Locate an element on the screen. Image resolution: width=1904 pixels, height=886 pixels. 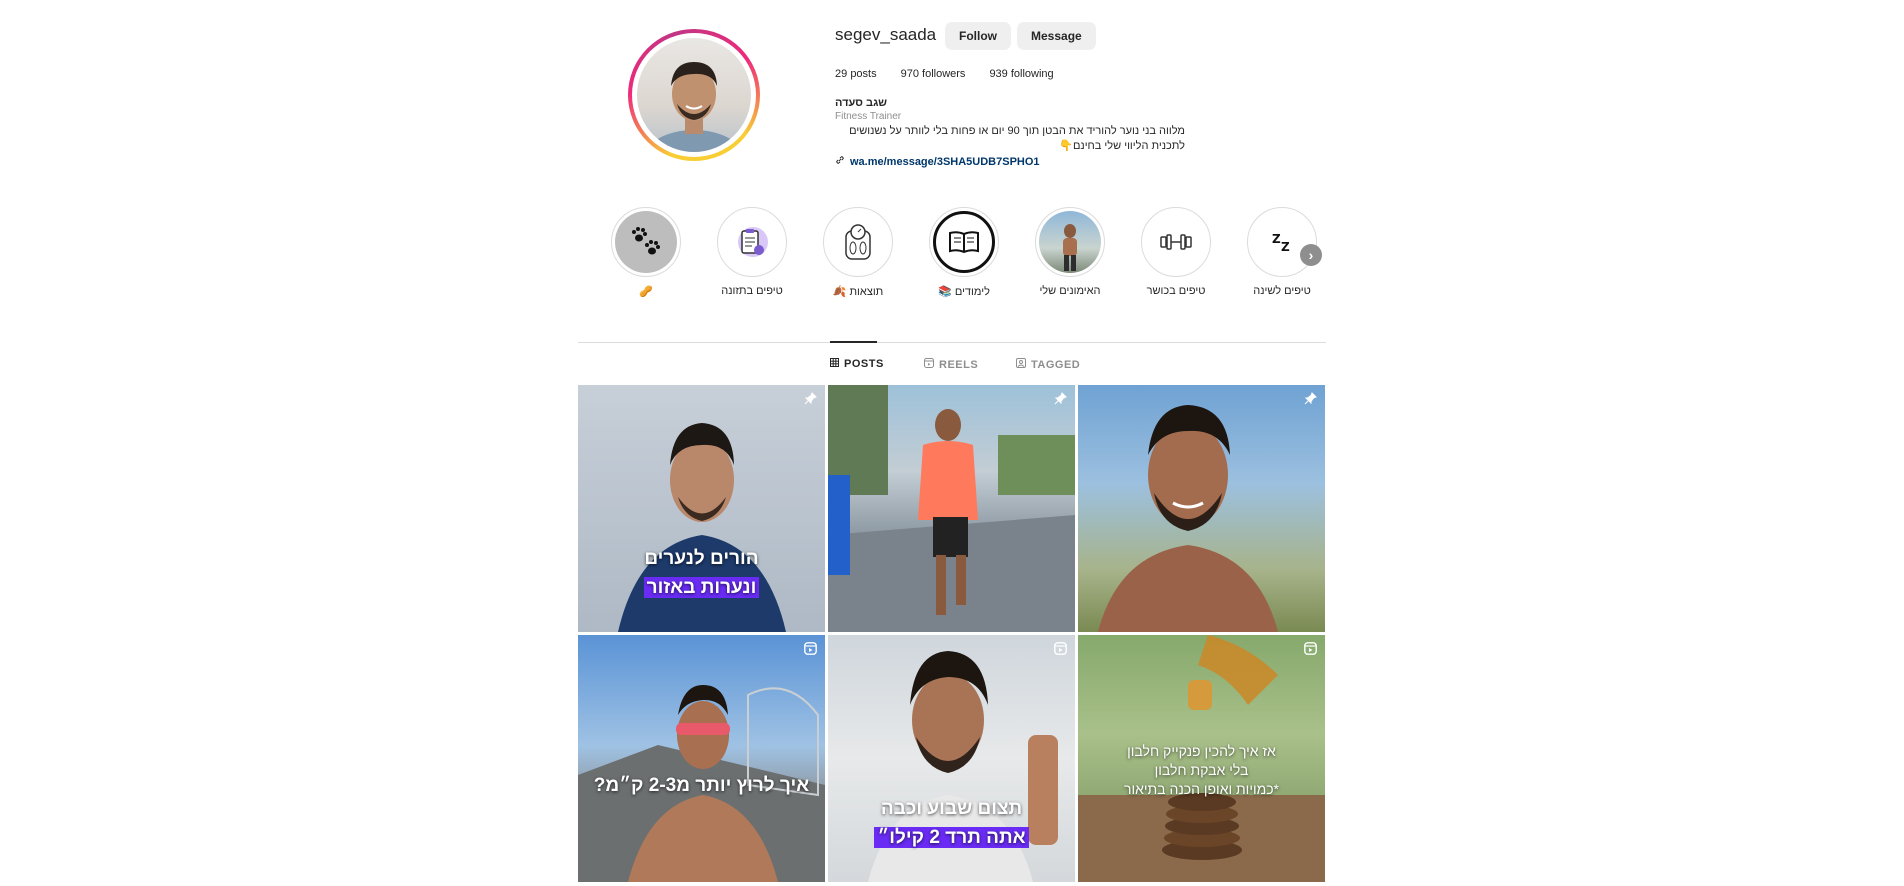
post-tile: איך לרוץ יותר מ2-3 ק״מ? is located at coordinates (701, 758).